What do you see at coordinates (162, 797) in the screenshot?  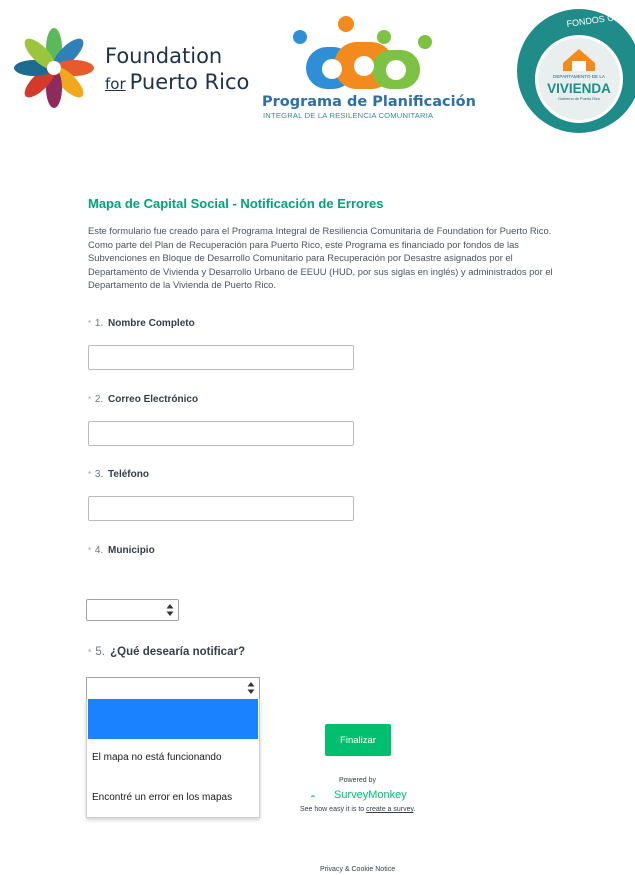 I see `dropdown-option-error-en-mapas: Encontré un error en los mapas` at bounding box center [162, 797].